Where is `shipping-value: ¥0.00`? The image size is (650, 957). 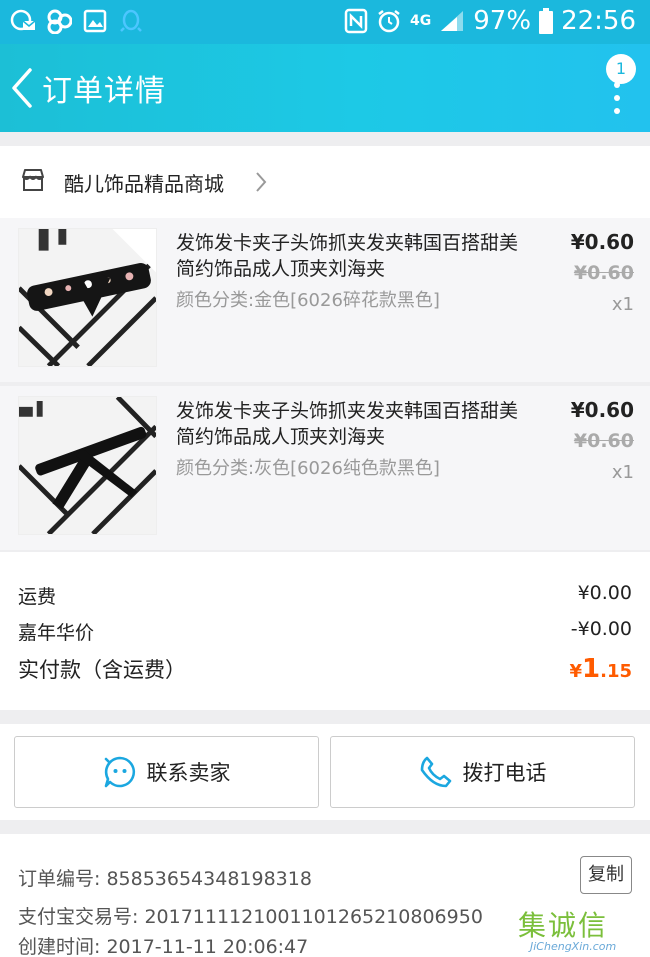
shipping-value: ¥0.00 is located at coordinates (604, 593).